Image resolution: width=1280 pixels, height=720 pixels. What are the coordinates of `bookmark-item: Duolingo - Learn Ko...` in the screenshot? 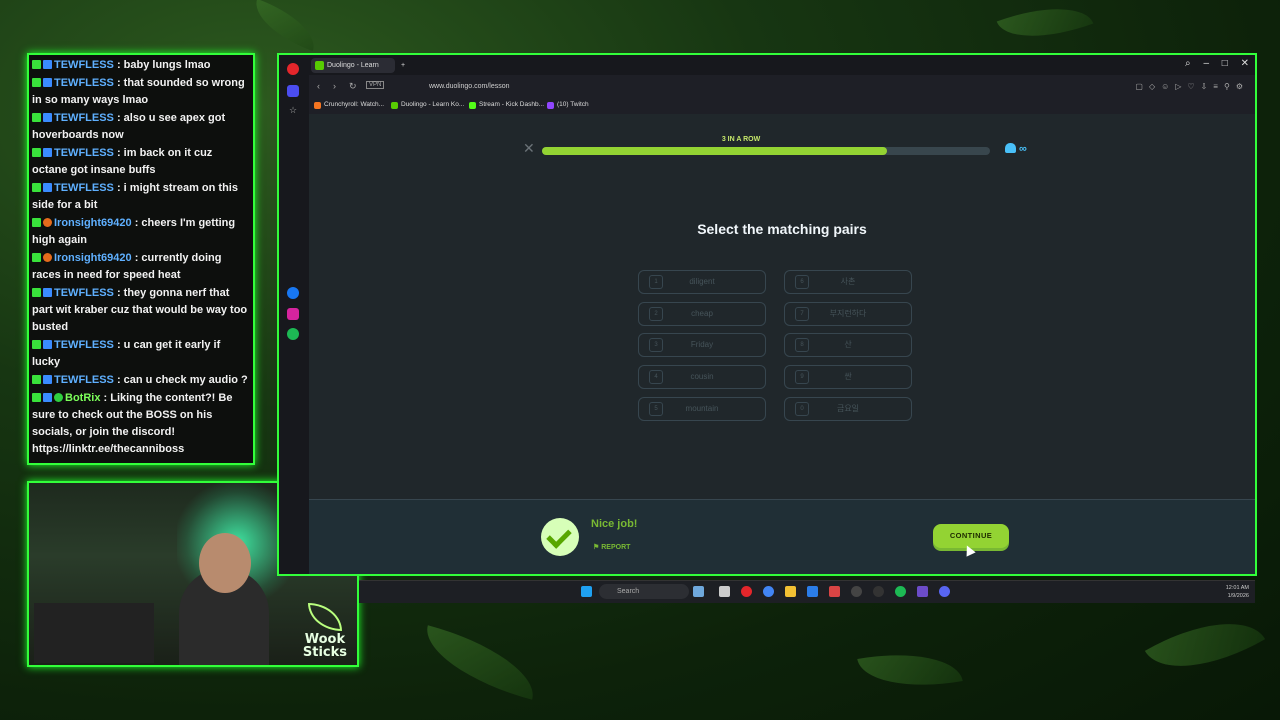 It's located at (427, 105).